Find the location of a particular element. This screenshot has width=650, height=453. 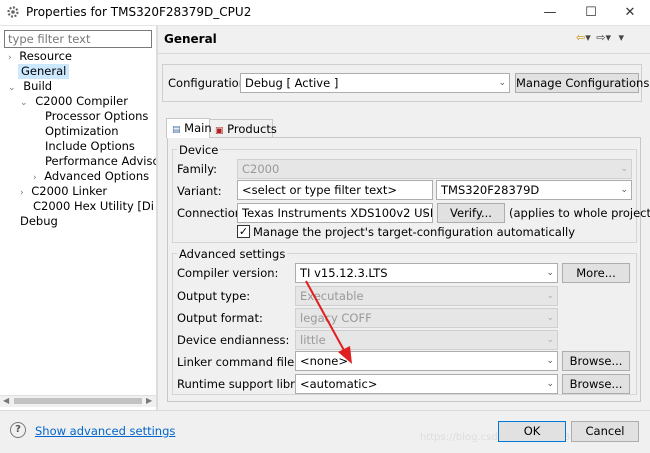

sidebar-item-label: C2000 Compiler is located at coordinates (81, 101).